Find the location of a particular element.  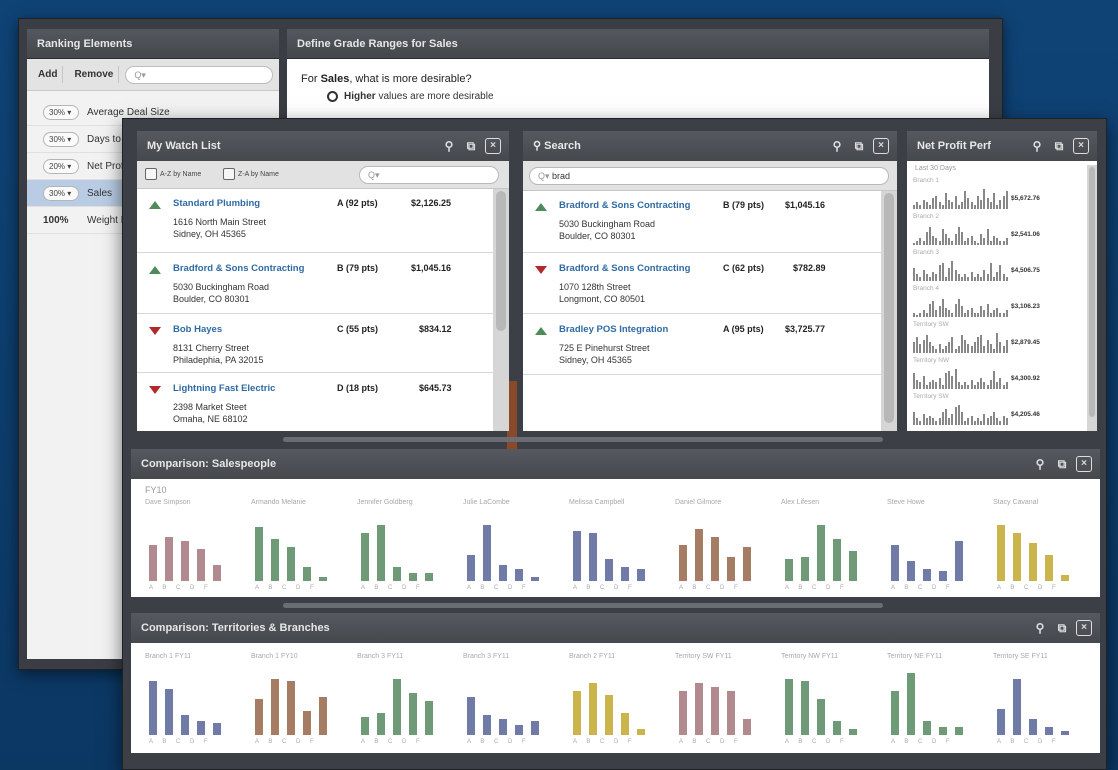

weight-select: 20% ▾ is located at coordinates (61, 166).